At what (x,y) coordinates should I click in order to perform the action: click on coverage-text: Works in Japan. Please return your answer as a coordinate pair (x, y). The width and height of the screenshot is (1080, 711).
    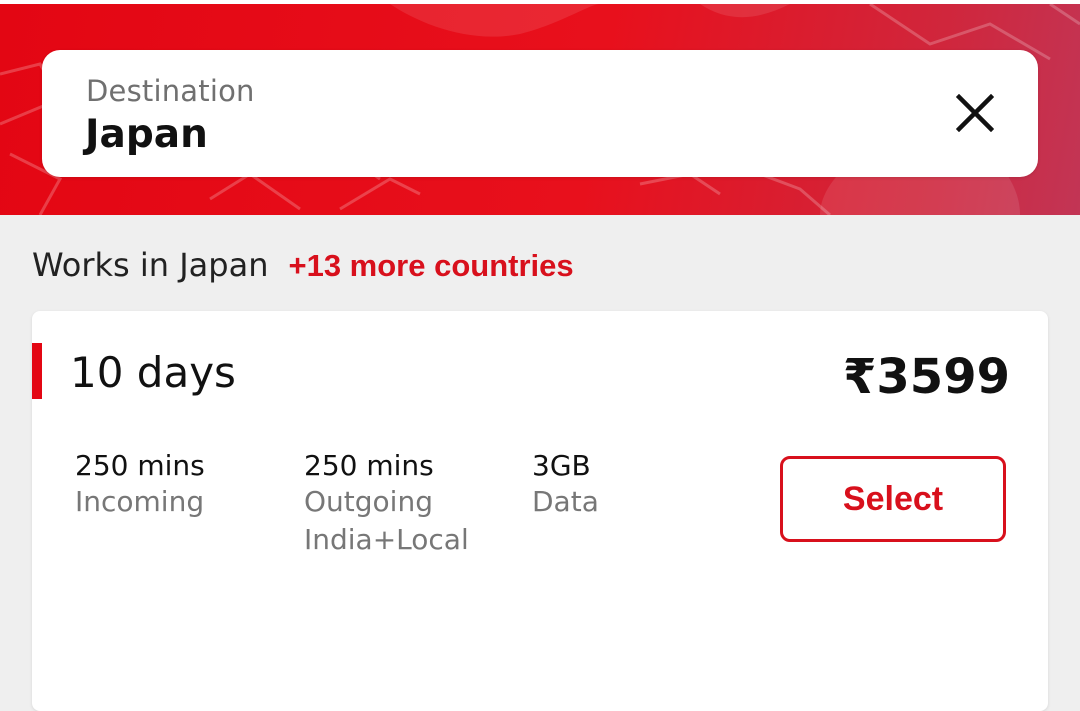
    Looking at the image, I should click on (150, 265).